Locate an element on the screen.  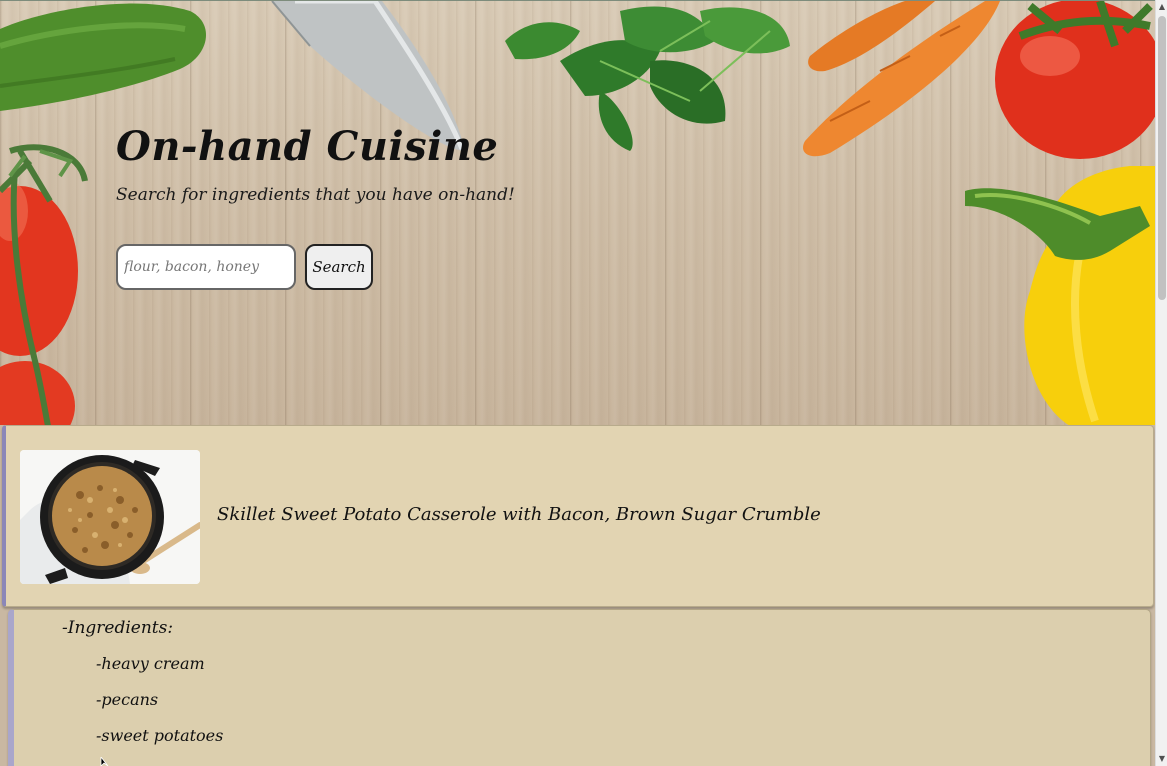
scroll-down-arrow-icon: ▼ is located at coordinates (1161, 759).